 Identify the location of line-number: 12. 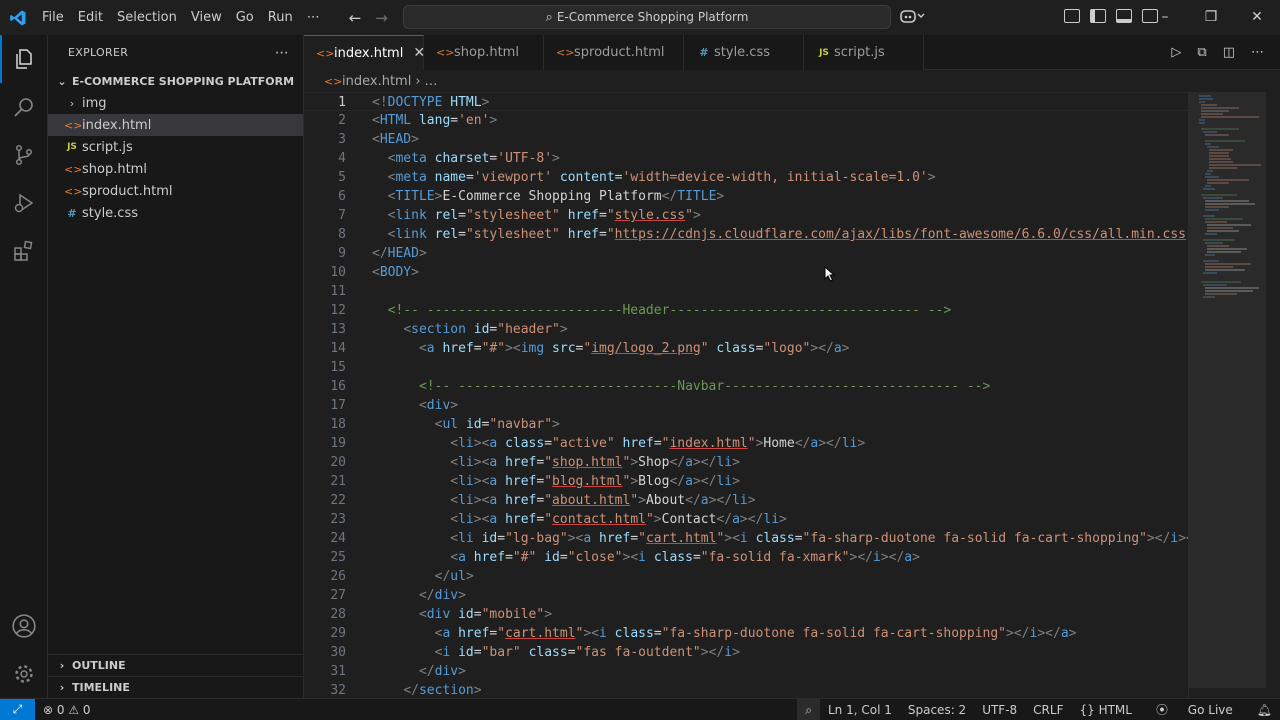
(338, 310).